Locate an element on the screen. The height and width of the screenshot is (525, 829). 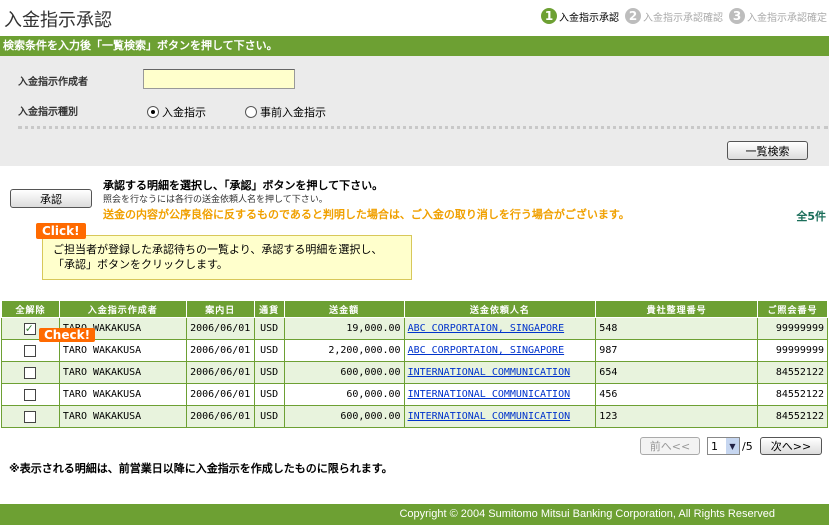
current-page-value: 1 is located at coordinates (714, 446).